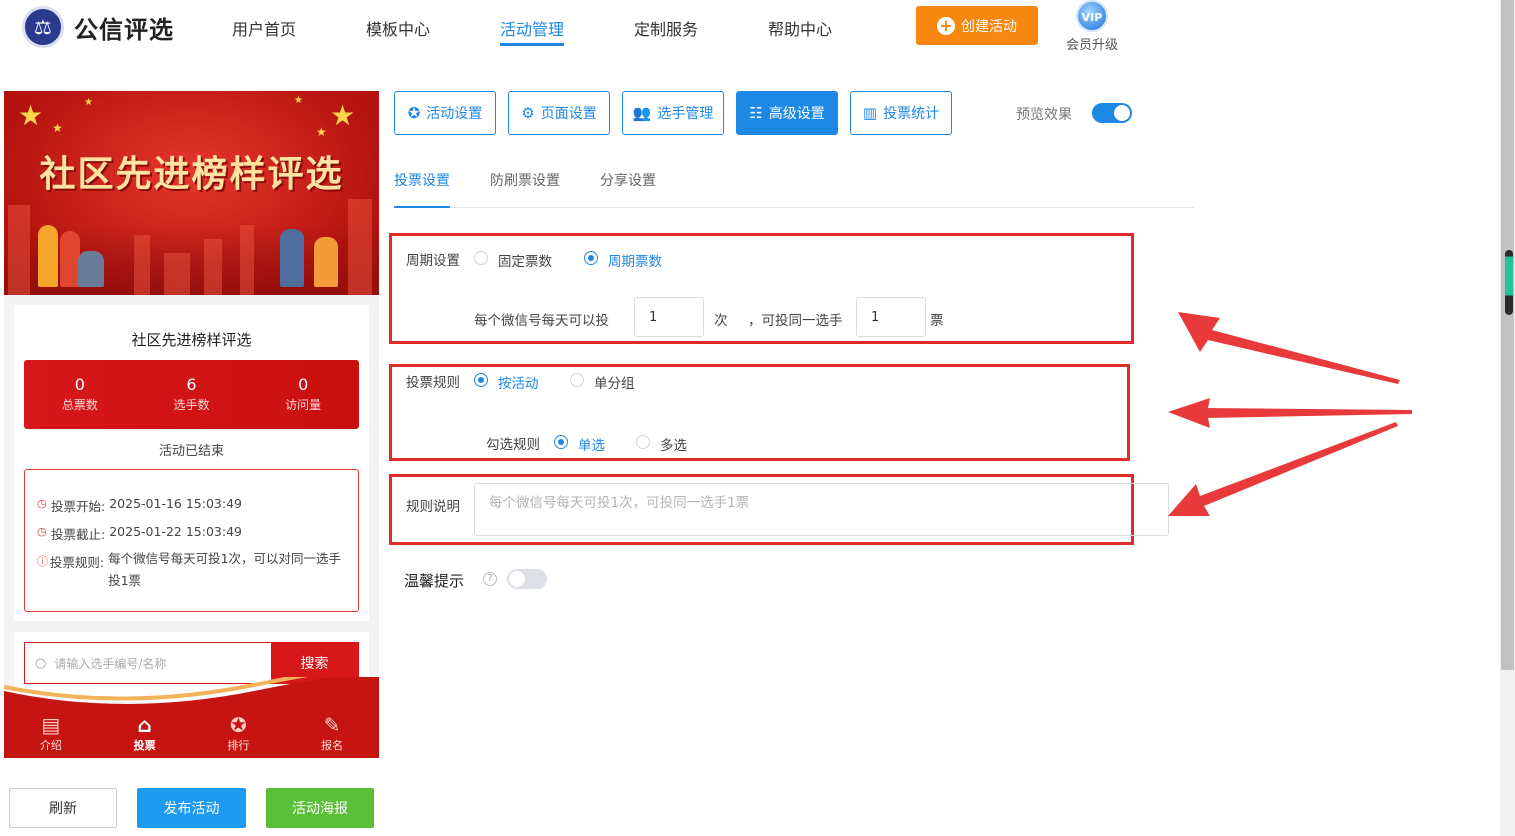 This screenshot has width=1515, height=836. Describe the element at coordinates (264, 31) in the screenshot. I see `nav-item-home: 用户首页` at that location.